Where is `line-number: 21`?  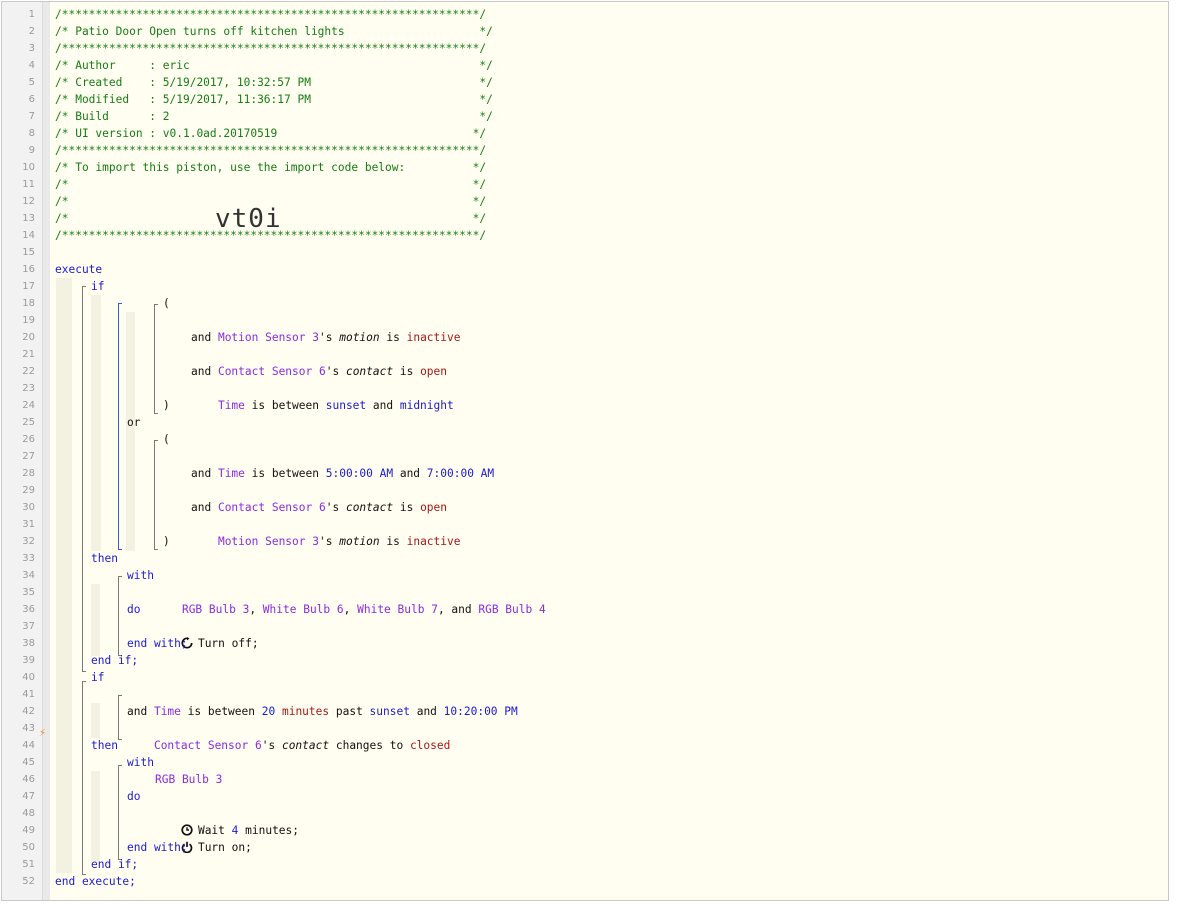 line-number: 21 is located at coordinates (28, 354).